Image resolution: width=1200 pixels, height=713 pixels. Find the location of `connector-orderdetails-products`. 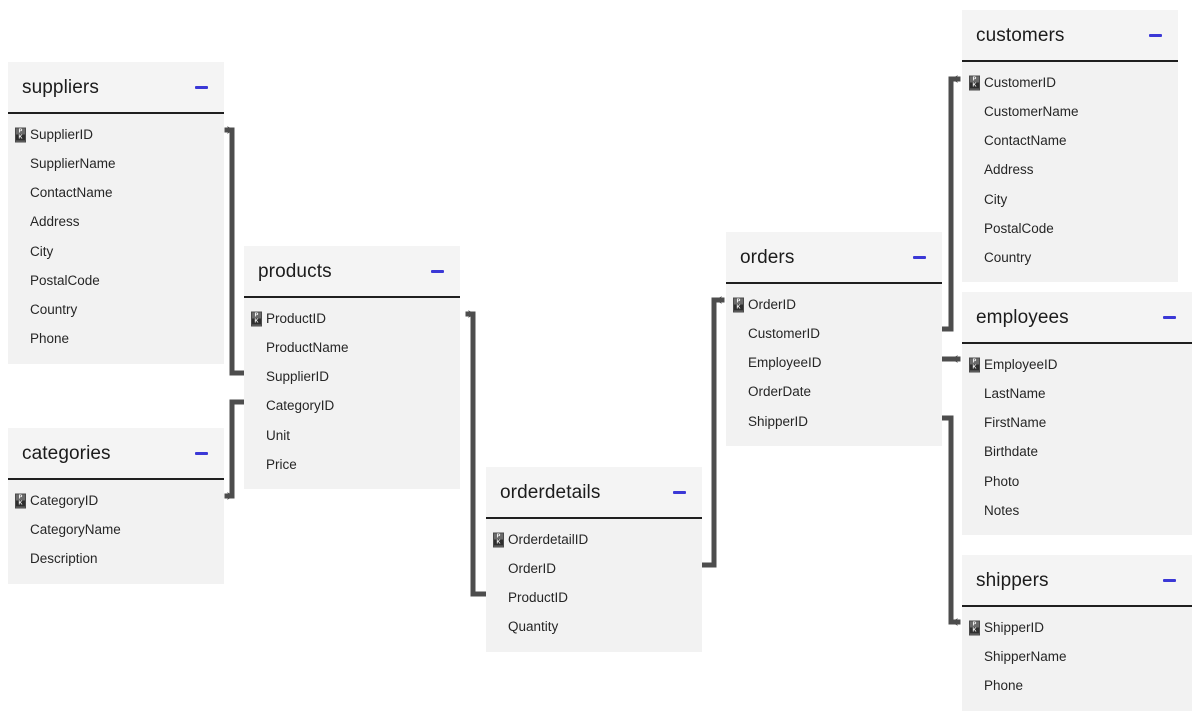

connector-orderdetails-products is located at coordinates (477, 453).